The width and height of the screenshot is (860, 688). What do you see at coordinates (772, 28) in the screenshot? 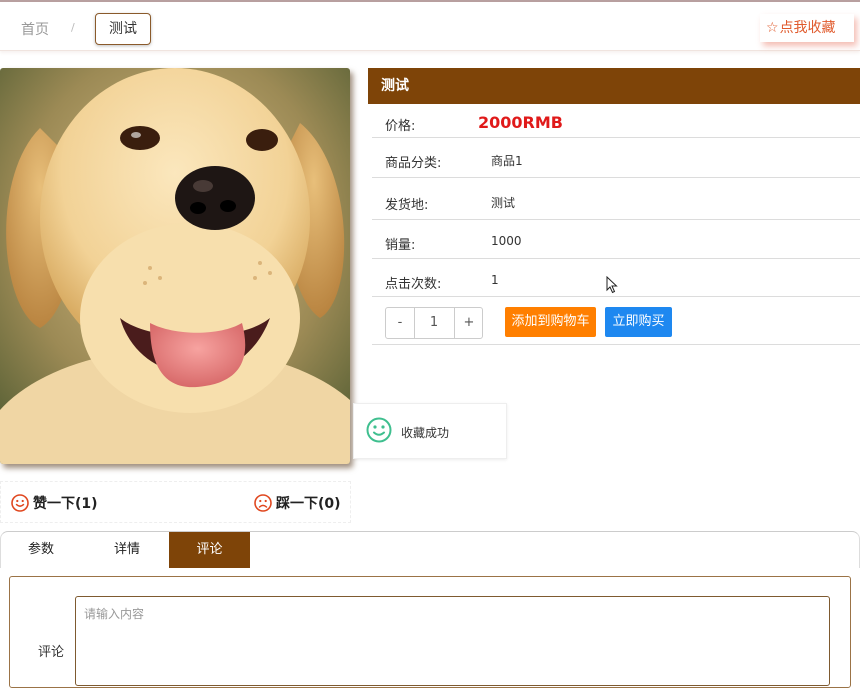
I see `star-outline-icon: ☆` at bounding box center [772, 28].